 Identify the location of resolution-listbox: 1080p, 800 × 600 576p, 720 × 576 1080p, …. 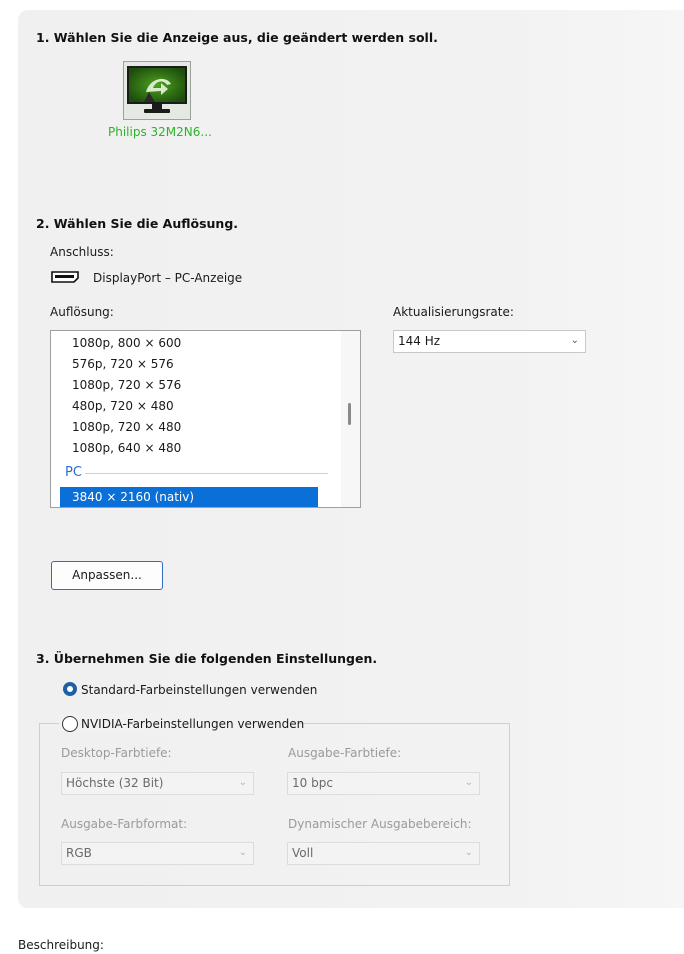
(205, 419).